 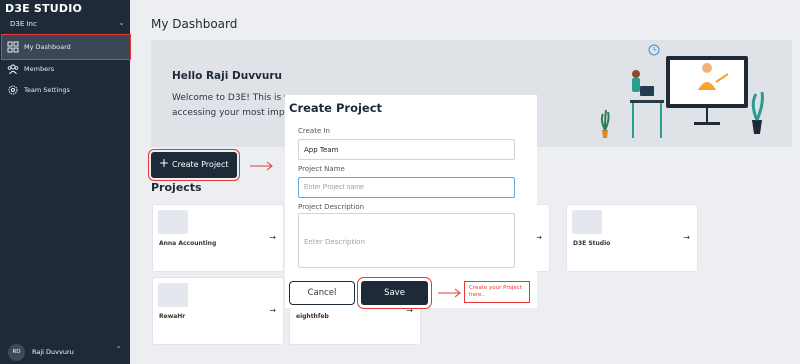 I want to click on create-project-button: + Create Project, so click(x=194, y=165).